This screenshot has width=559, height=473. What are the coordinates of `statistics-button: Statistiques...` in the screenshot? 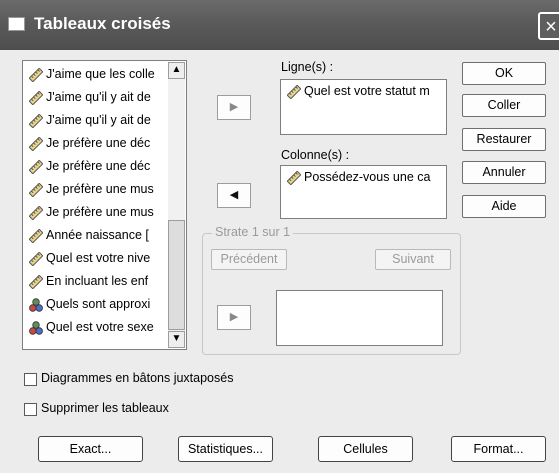 It's located at (225, 449).